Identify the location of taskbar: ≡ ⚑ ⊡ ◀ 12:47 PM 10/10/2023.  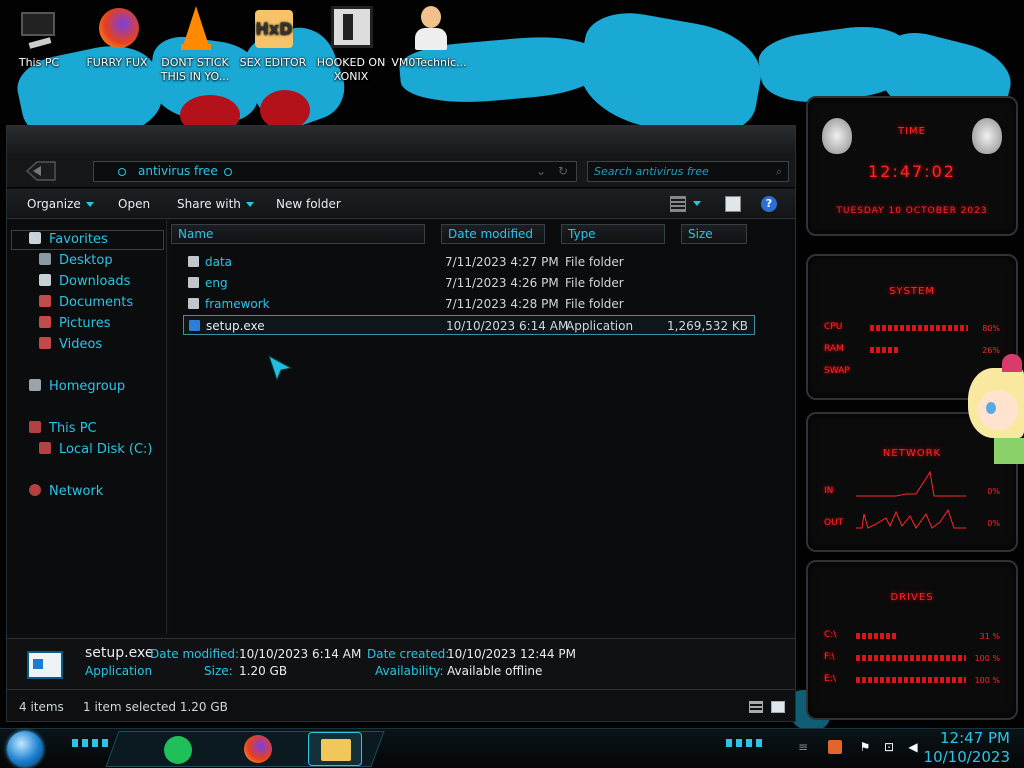
(512, 748).